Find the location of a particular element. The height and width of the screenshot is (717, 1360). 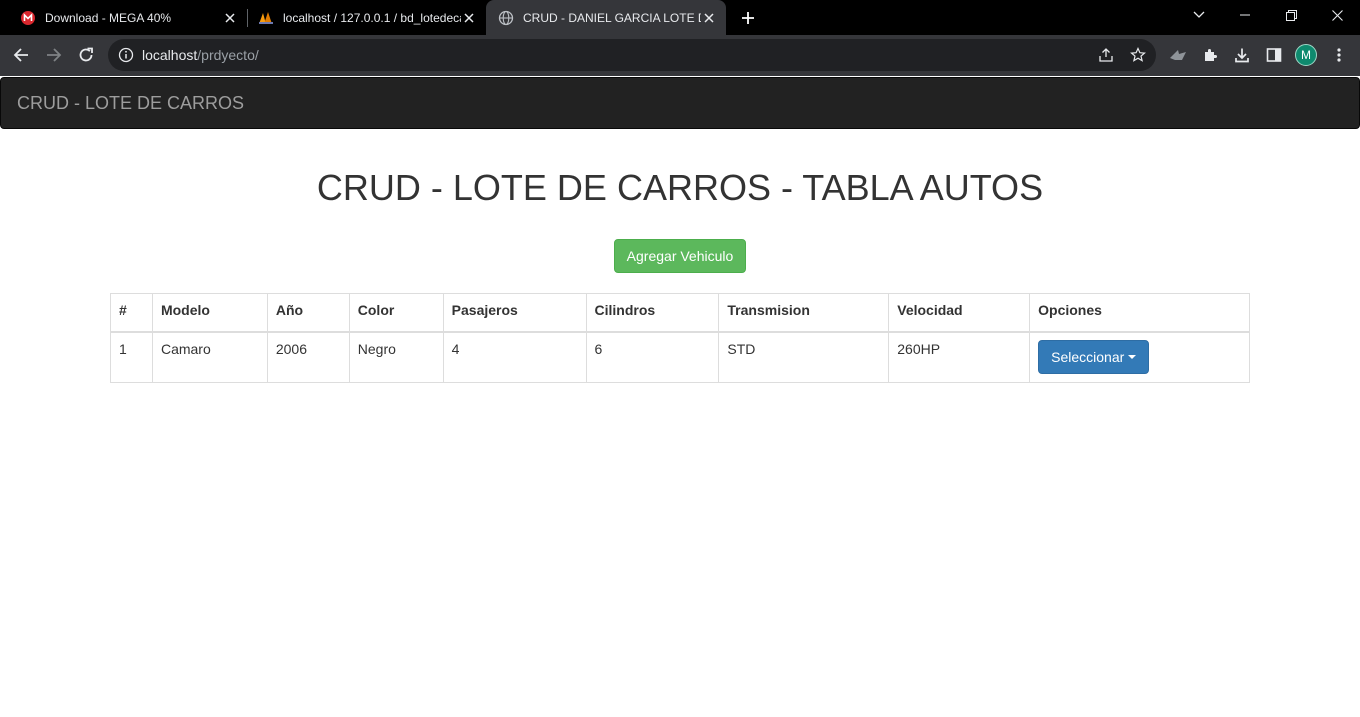

tab-title: CRUD - DANIEL GARCIA LOTE DE CARROS is located at coordinates (612, 17).